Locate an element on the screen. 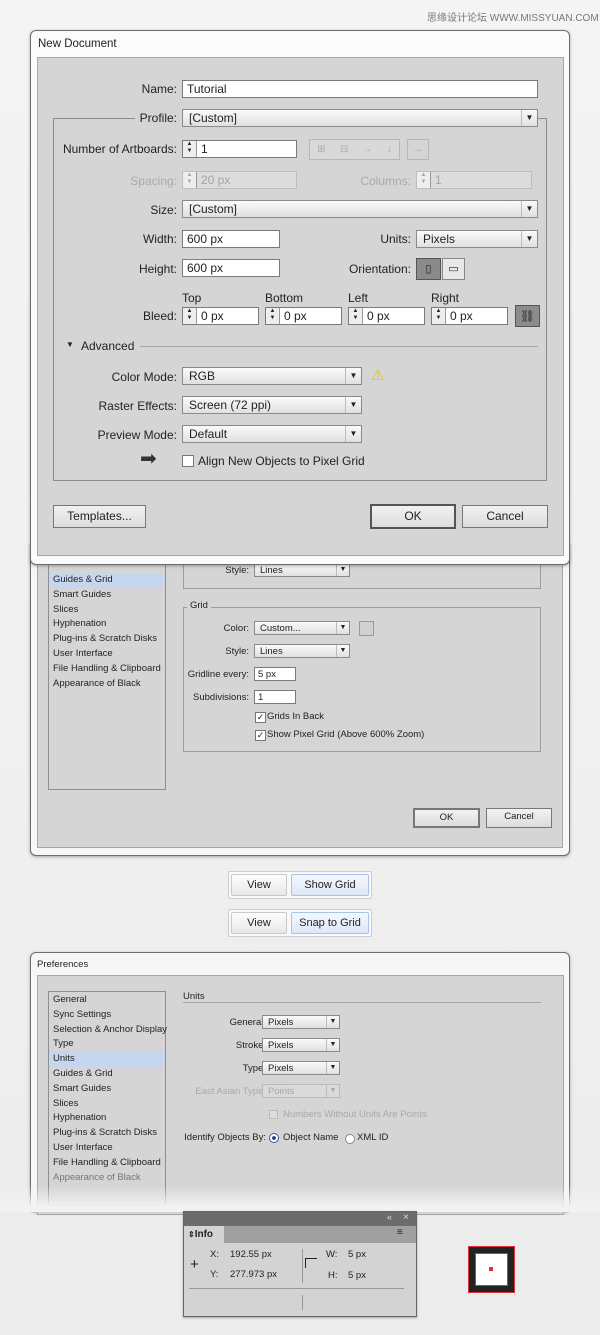  section-divider is located at coordinates (362, 1002).